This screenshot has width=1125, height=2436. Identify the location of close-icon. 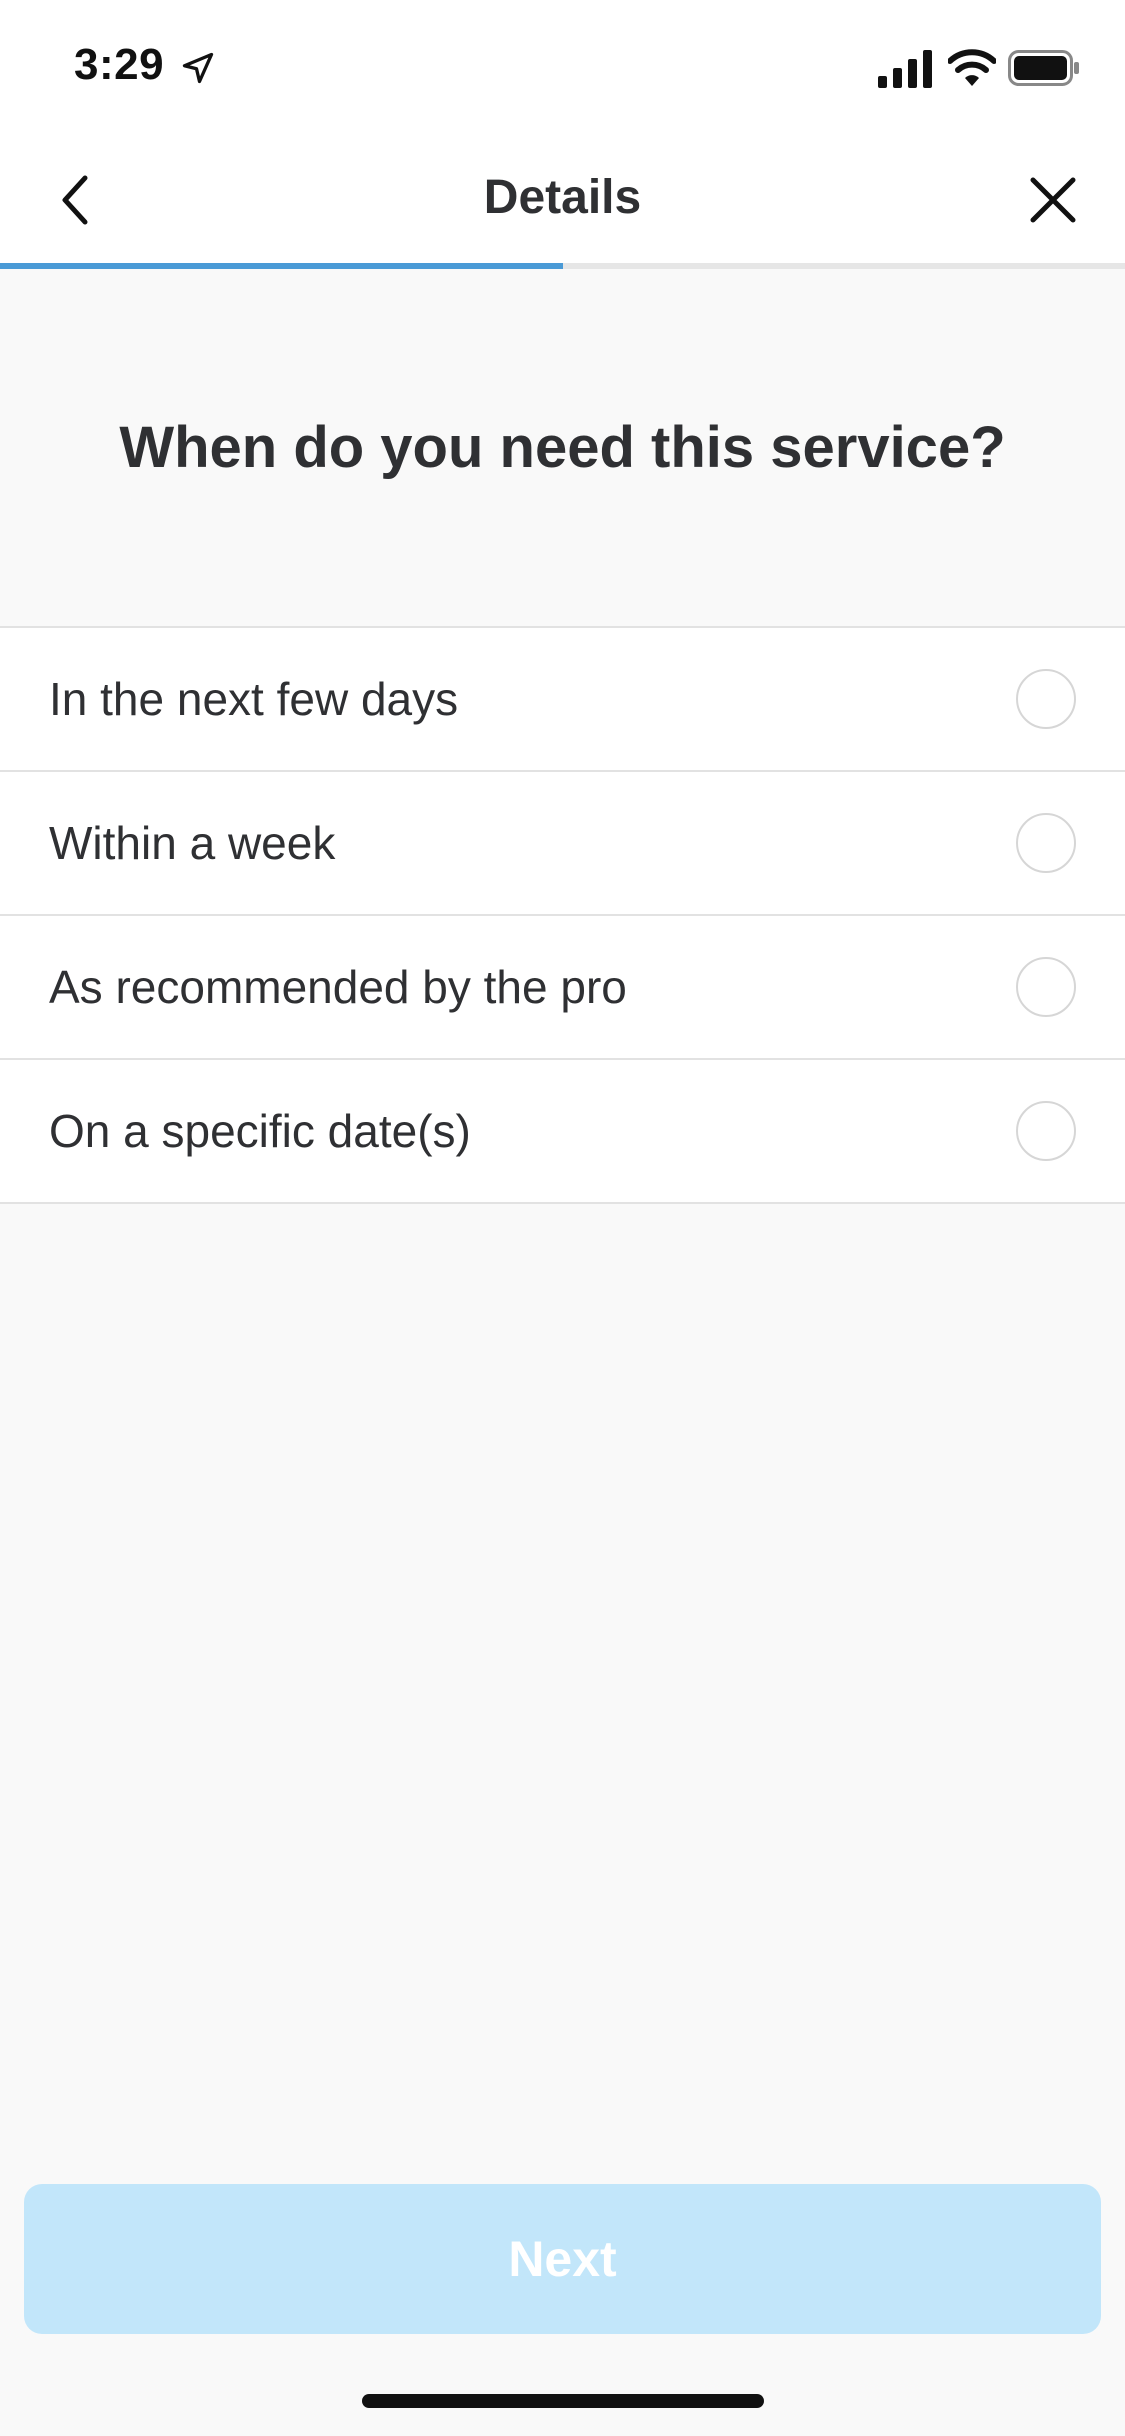
(1053, 200).